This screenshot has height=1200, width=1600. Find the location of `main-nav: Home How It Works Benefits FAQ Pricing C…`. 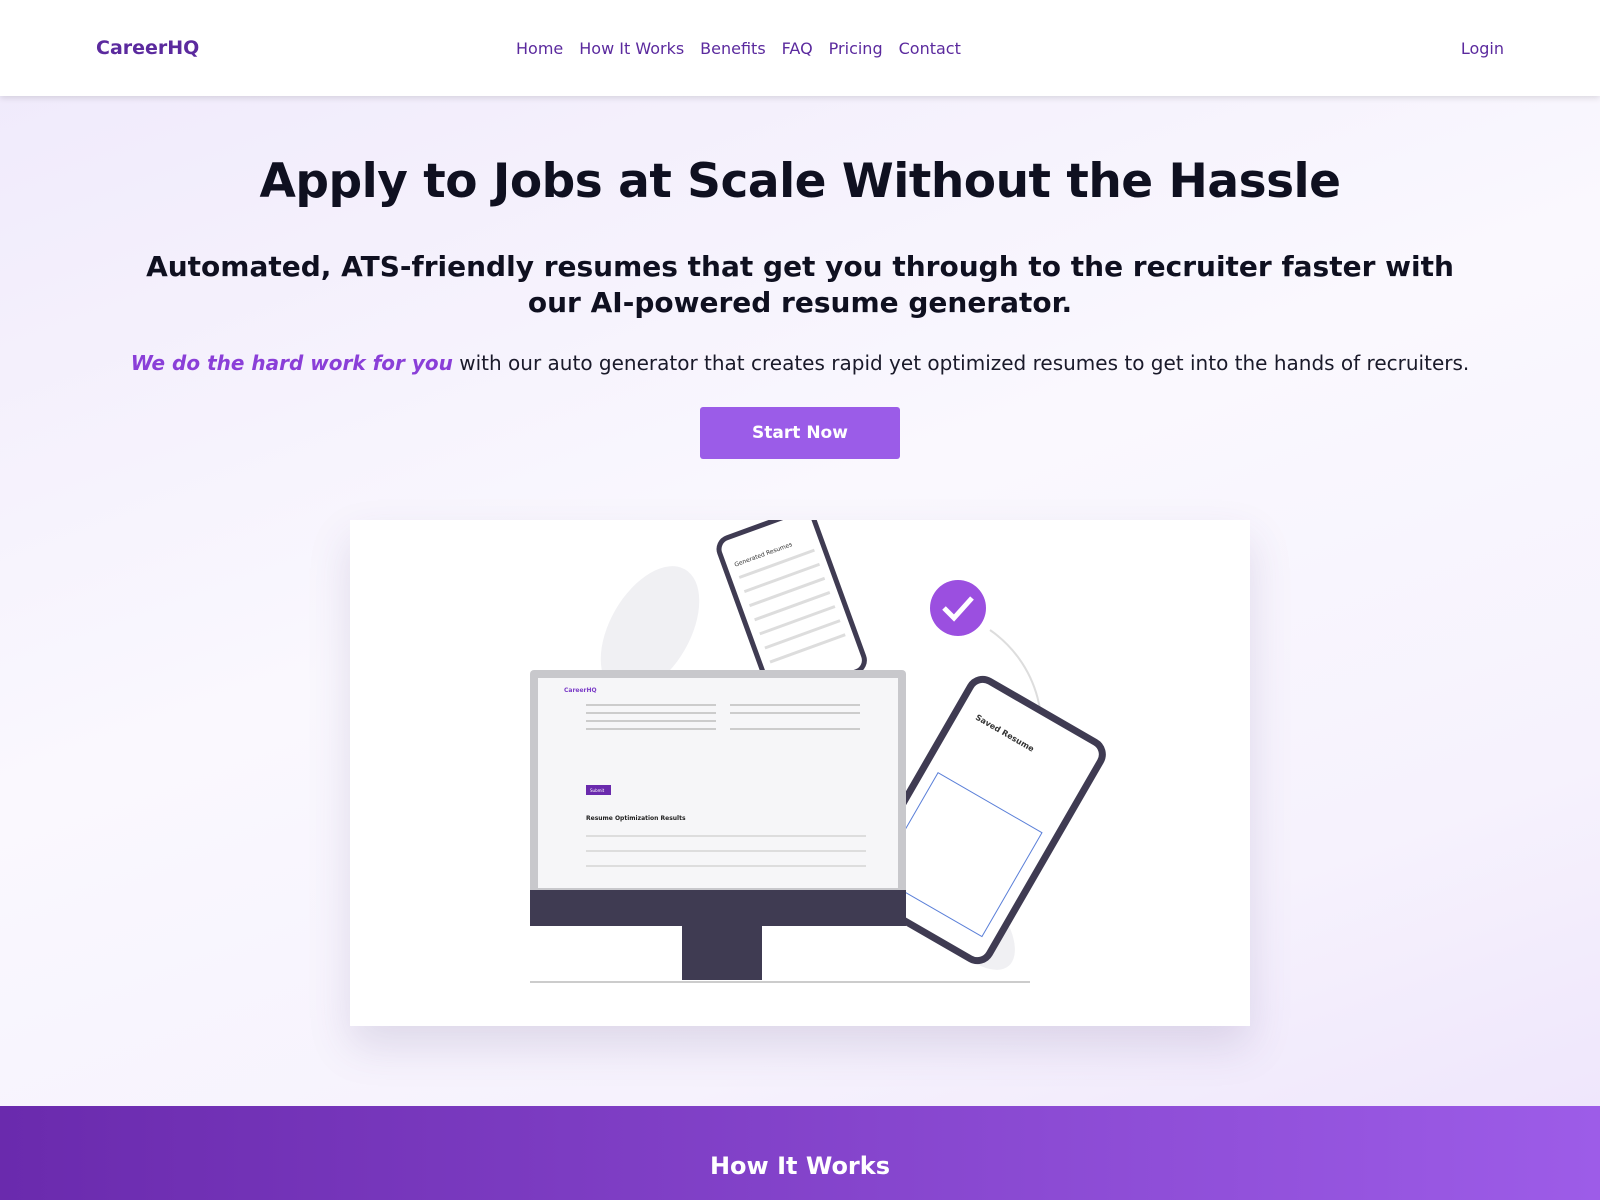

main-nav: Home How It Works Benefits FAQ Pricing C… is located at coordinates (988, 48).